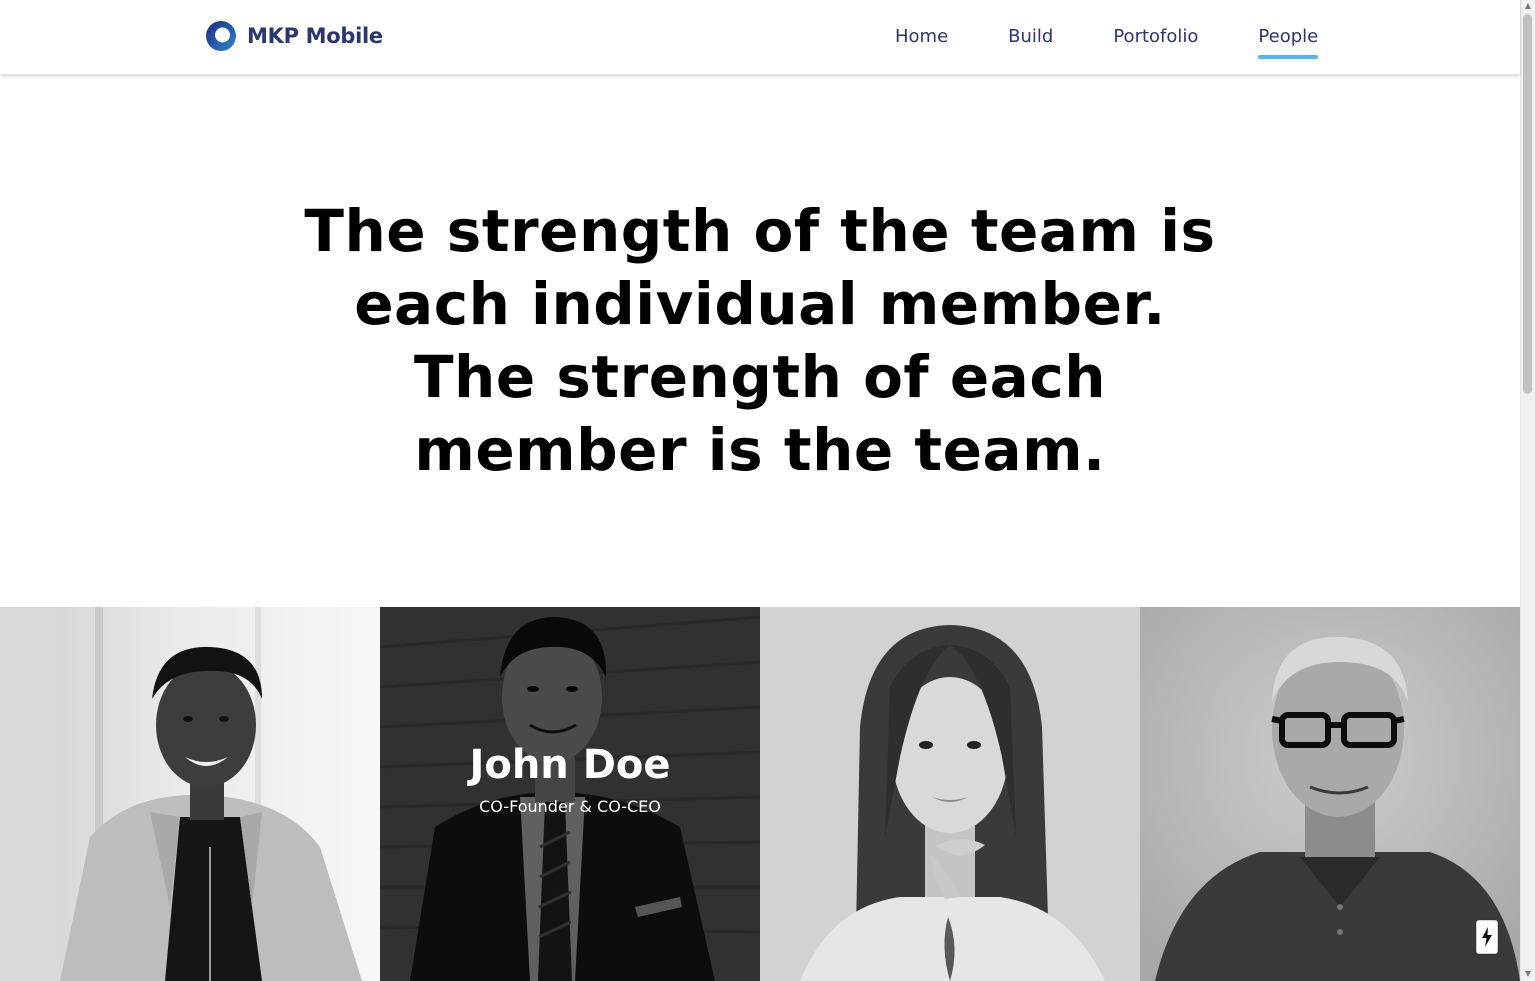  I want to click on man-glasses-portrait, so click(1330, 794).